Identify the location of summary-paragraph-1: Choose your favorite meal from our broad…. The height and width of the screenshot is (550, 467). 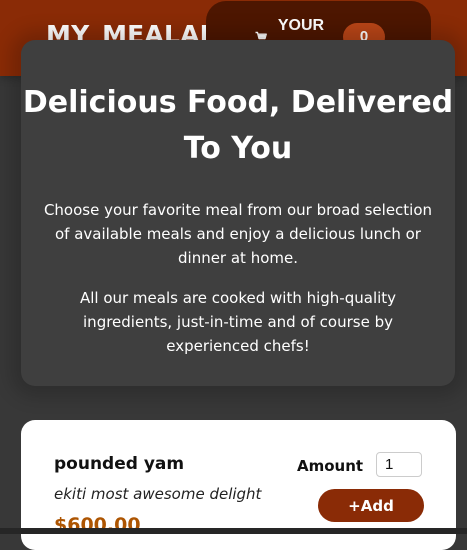
(238, 234).